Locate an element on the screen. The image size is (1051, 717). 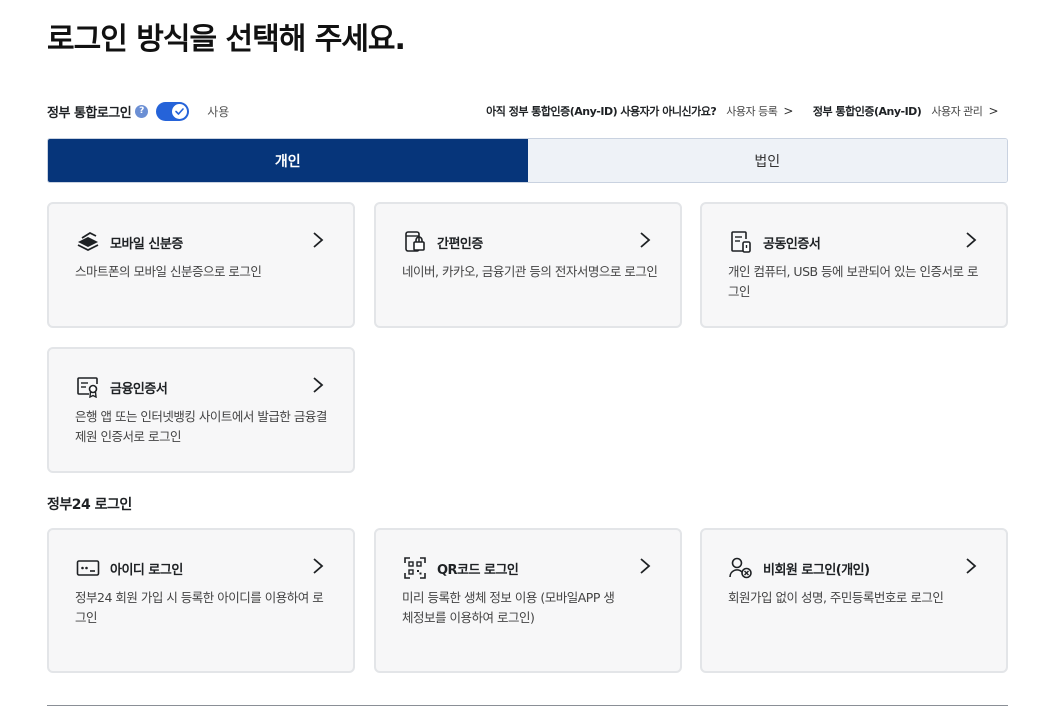
qr-code-icon is located at coordinates (415, 568).